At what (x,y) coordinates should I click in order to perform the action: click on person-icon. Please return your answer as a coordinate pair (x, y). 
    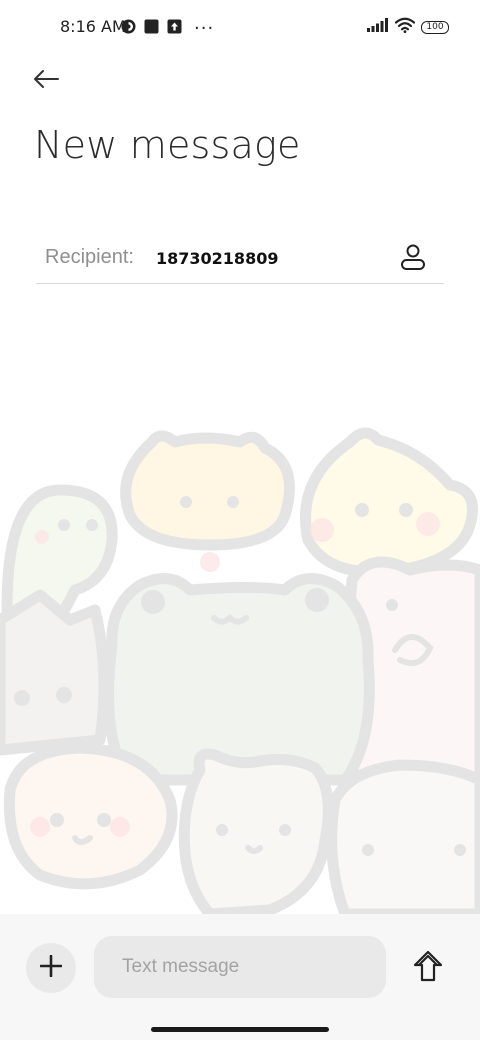
    Looking at the image, I should click on (413, 259).